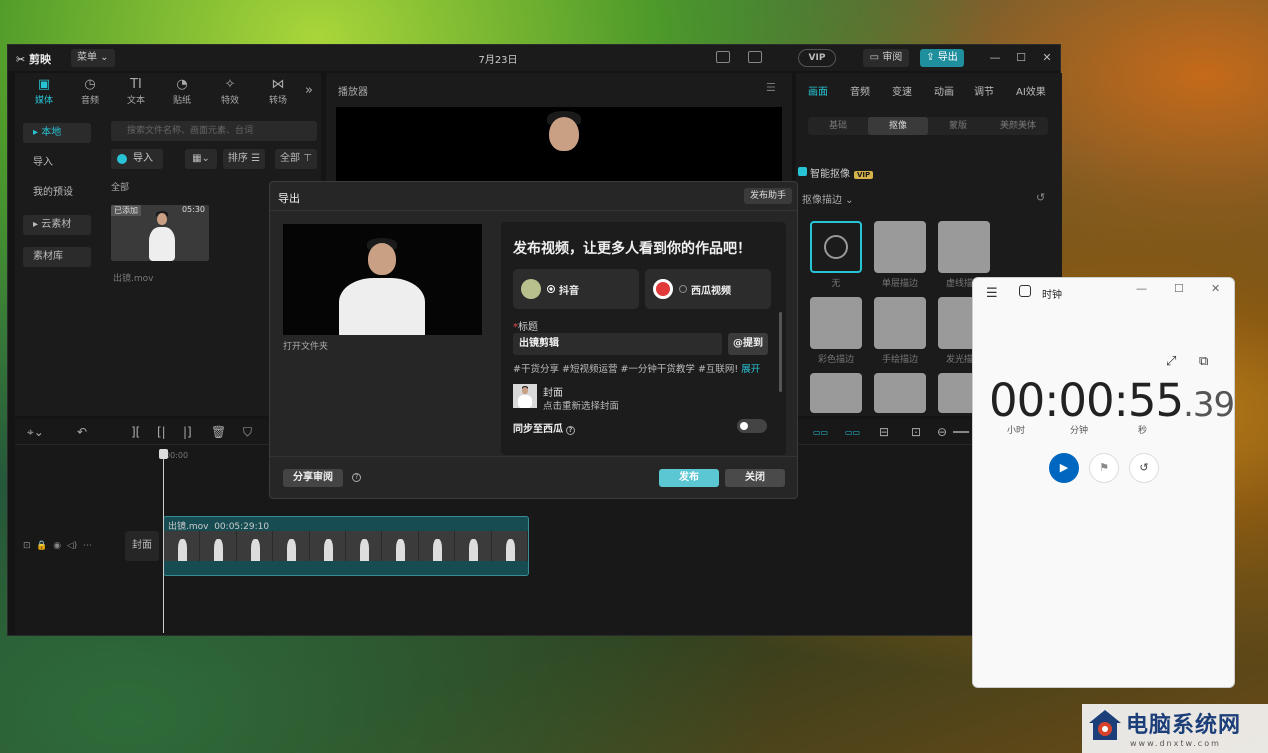 The image size is (1268, 753). I want to click on publish-helper-button: 发布助手, so click(768, 196).